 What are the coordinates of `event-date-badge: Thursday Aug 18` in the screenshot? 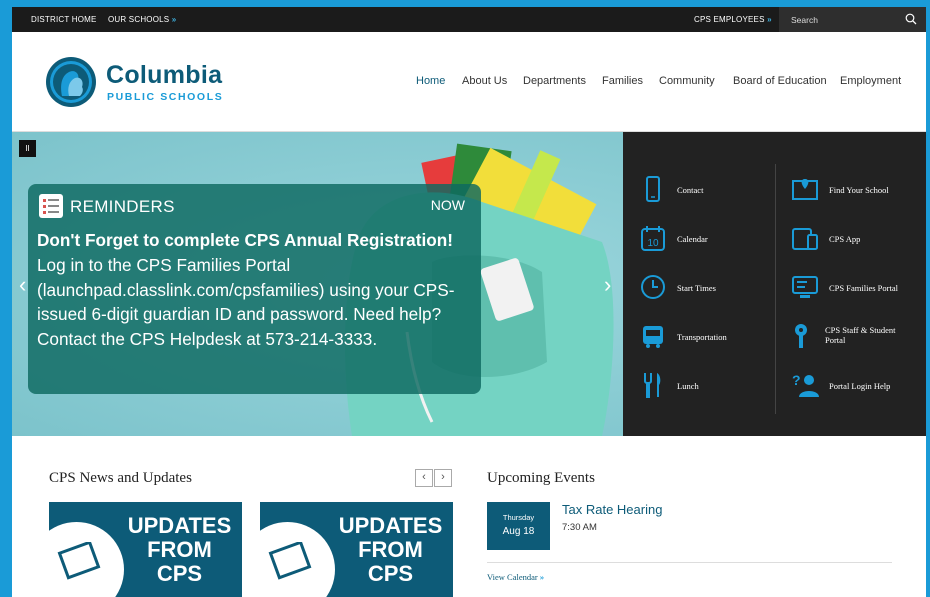 It's located at (518, 526).